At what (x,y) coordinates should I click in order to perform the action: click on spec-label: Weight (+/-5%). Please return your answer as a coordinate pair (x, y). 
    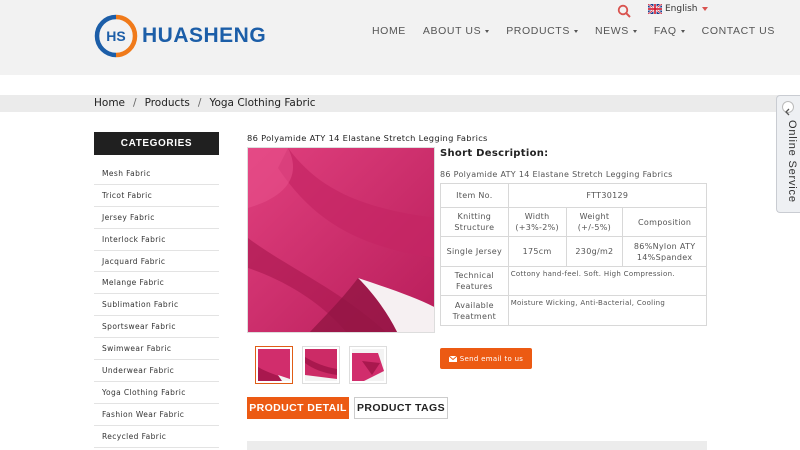
    Looking at the image, I should click on (594, 222).